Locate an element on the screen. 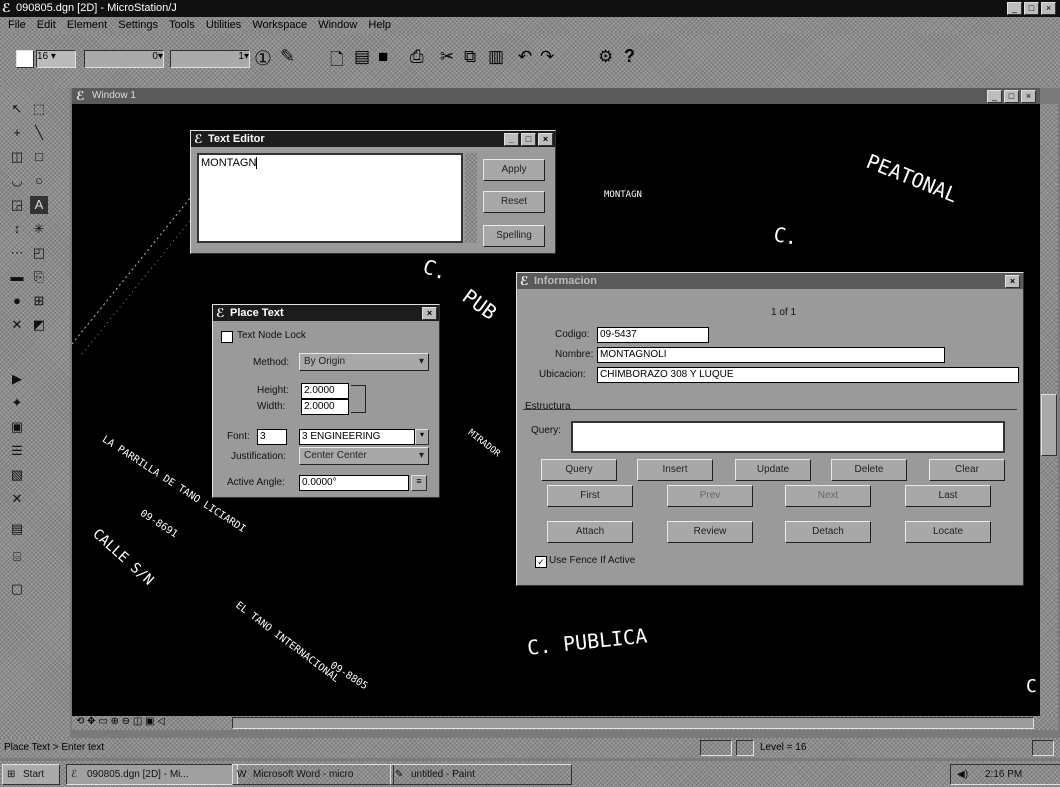  locate-button: Locate is located at coordinates (948, 532).